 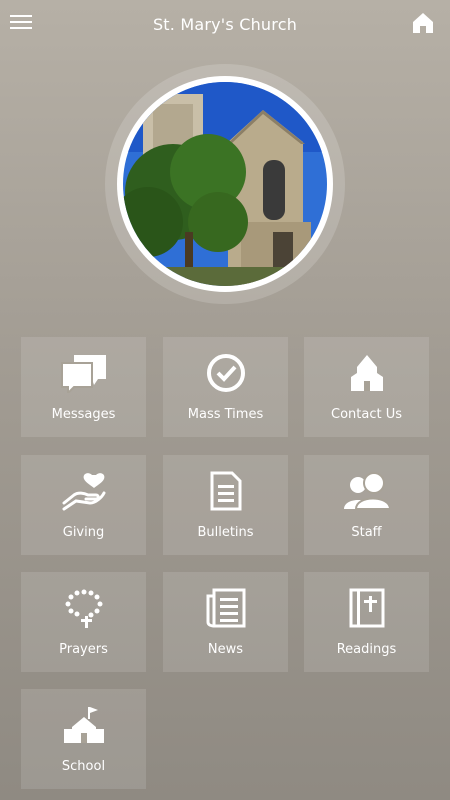 I want to click on document-icon, so click(x=225, y=491).